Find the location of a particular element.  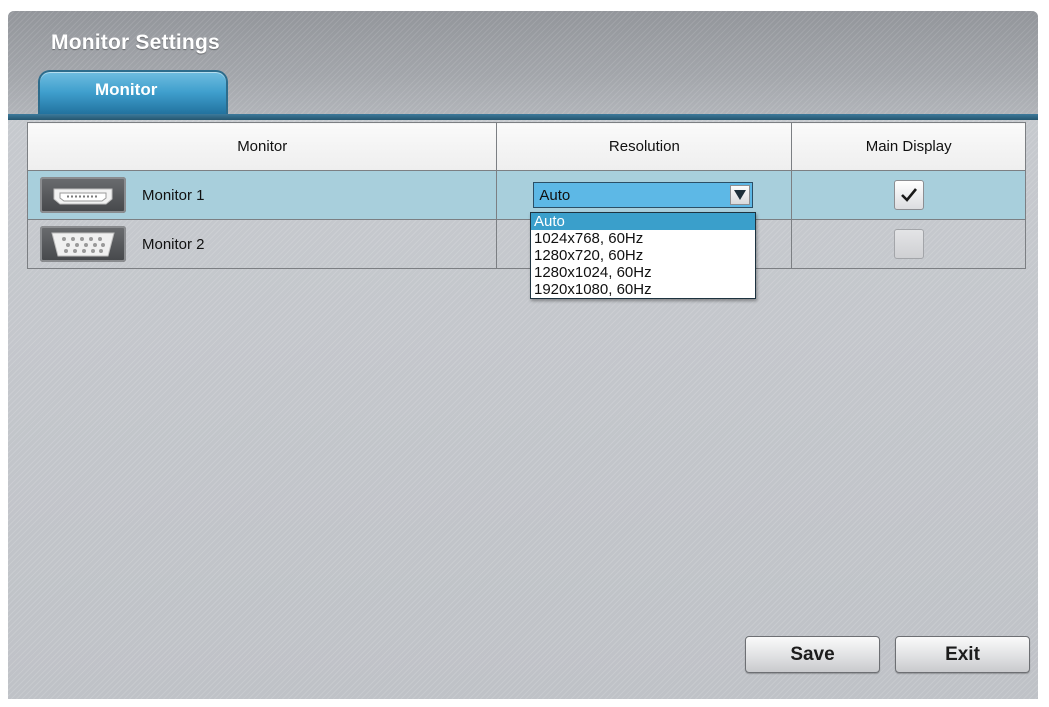

save-button: Save is located at coordinates (812, 654).